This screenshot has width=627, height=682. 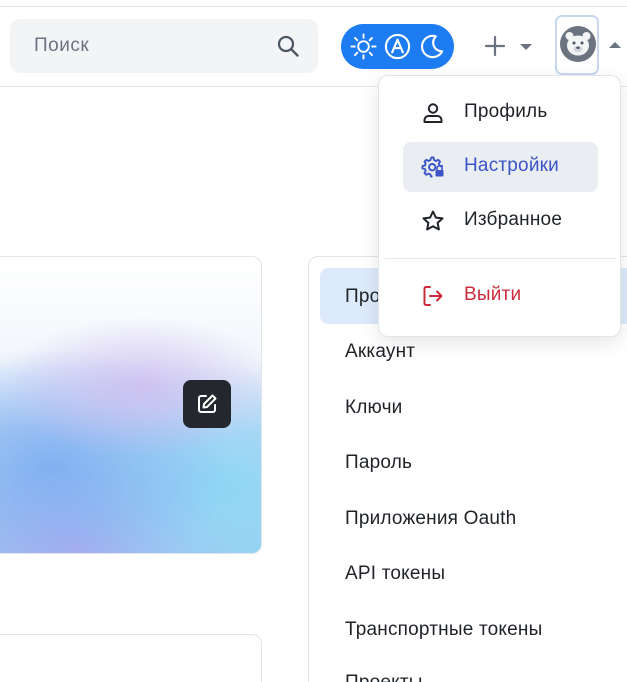 I want to click on search-icon, so click(x=288, y=46).